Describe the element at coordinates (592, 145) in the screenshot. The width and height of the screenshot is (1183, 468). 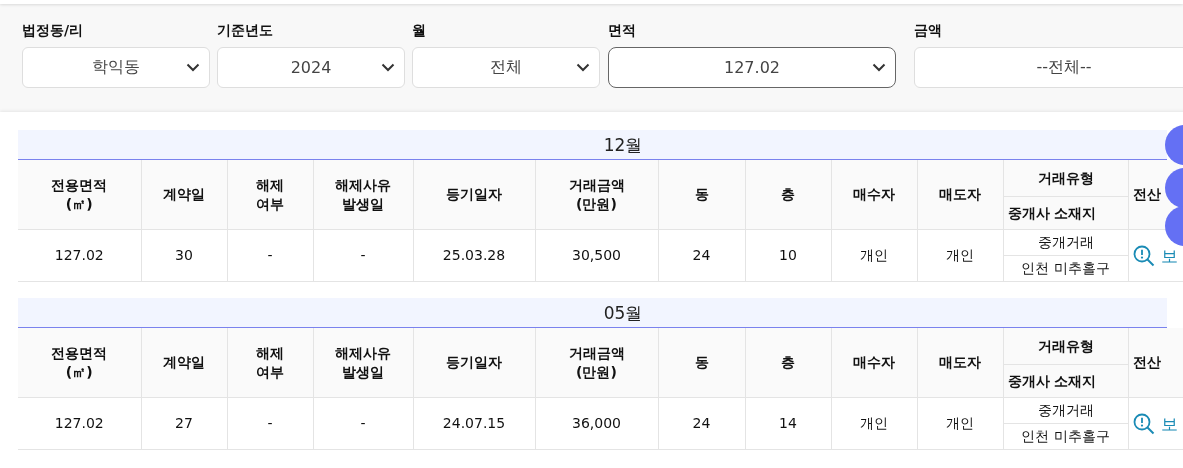
I see `month-header: 12월` at that location.